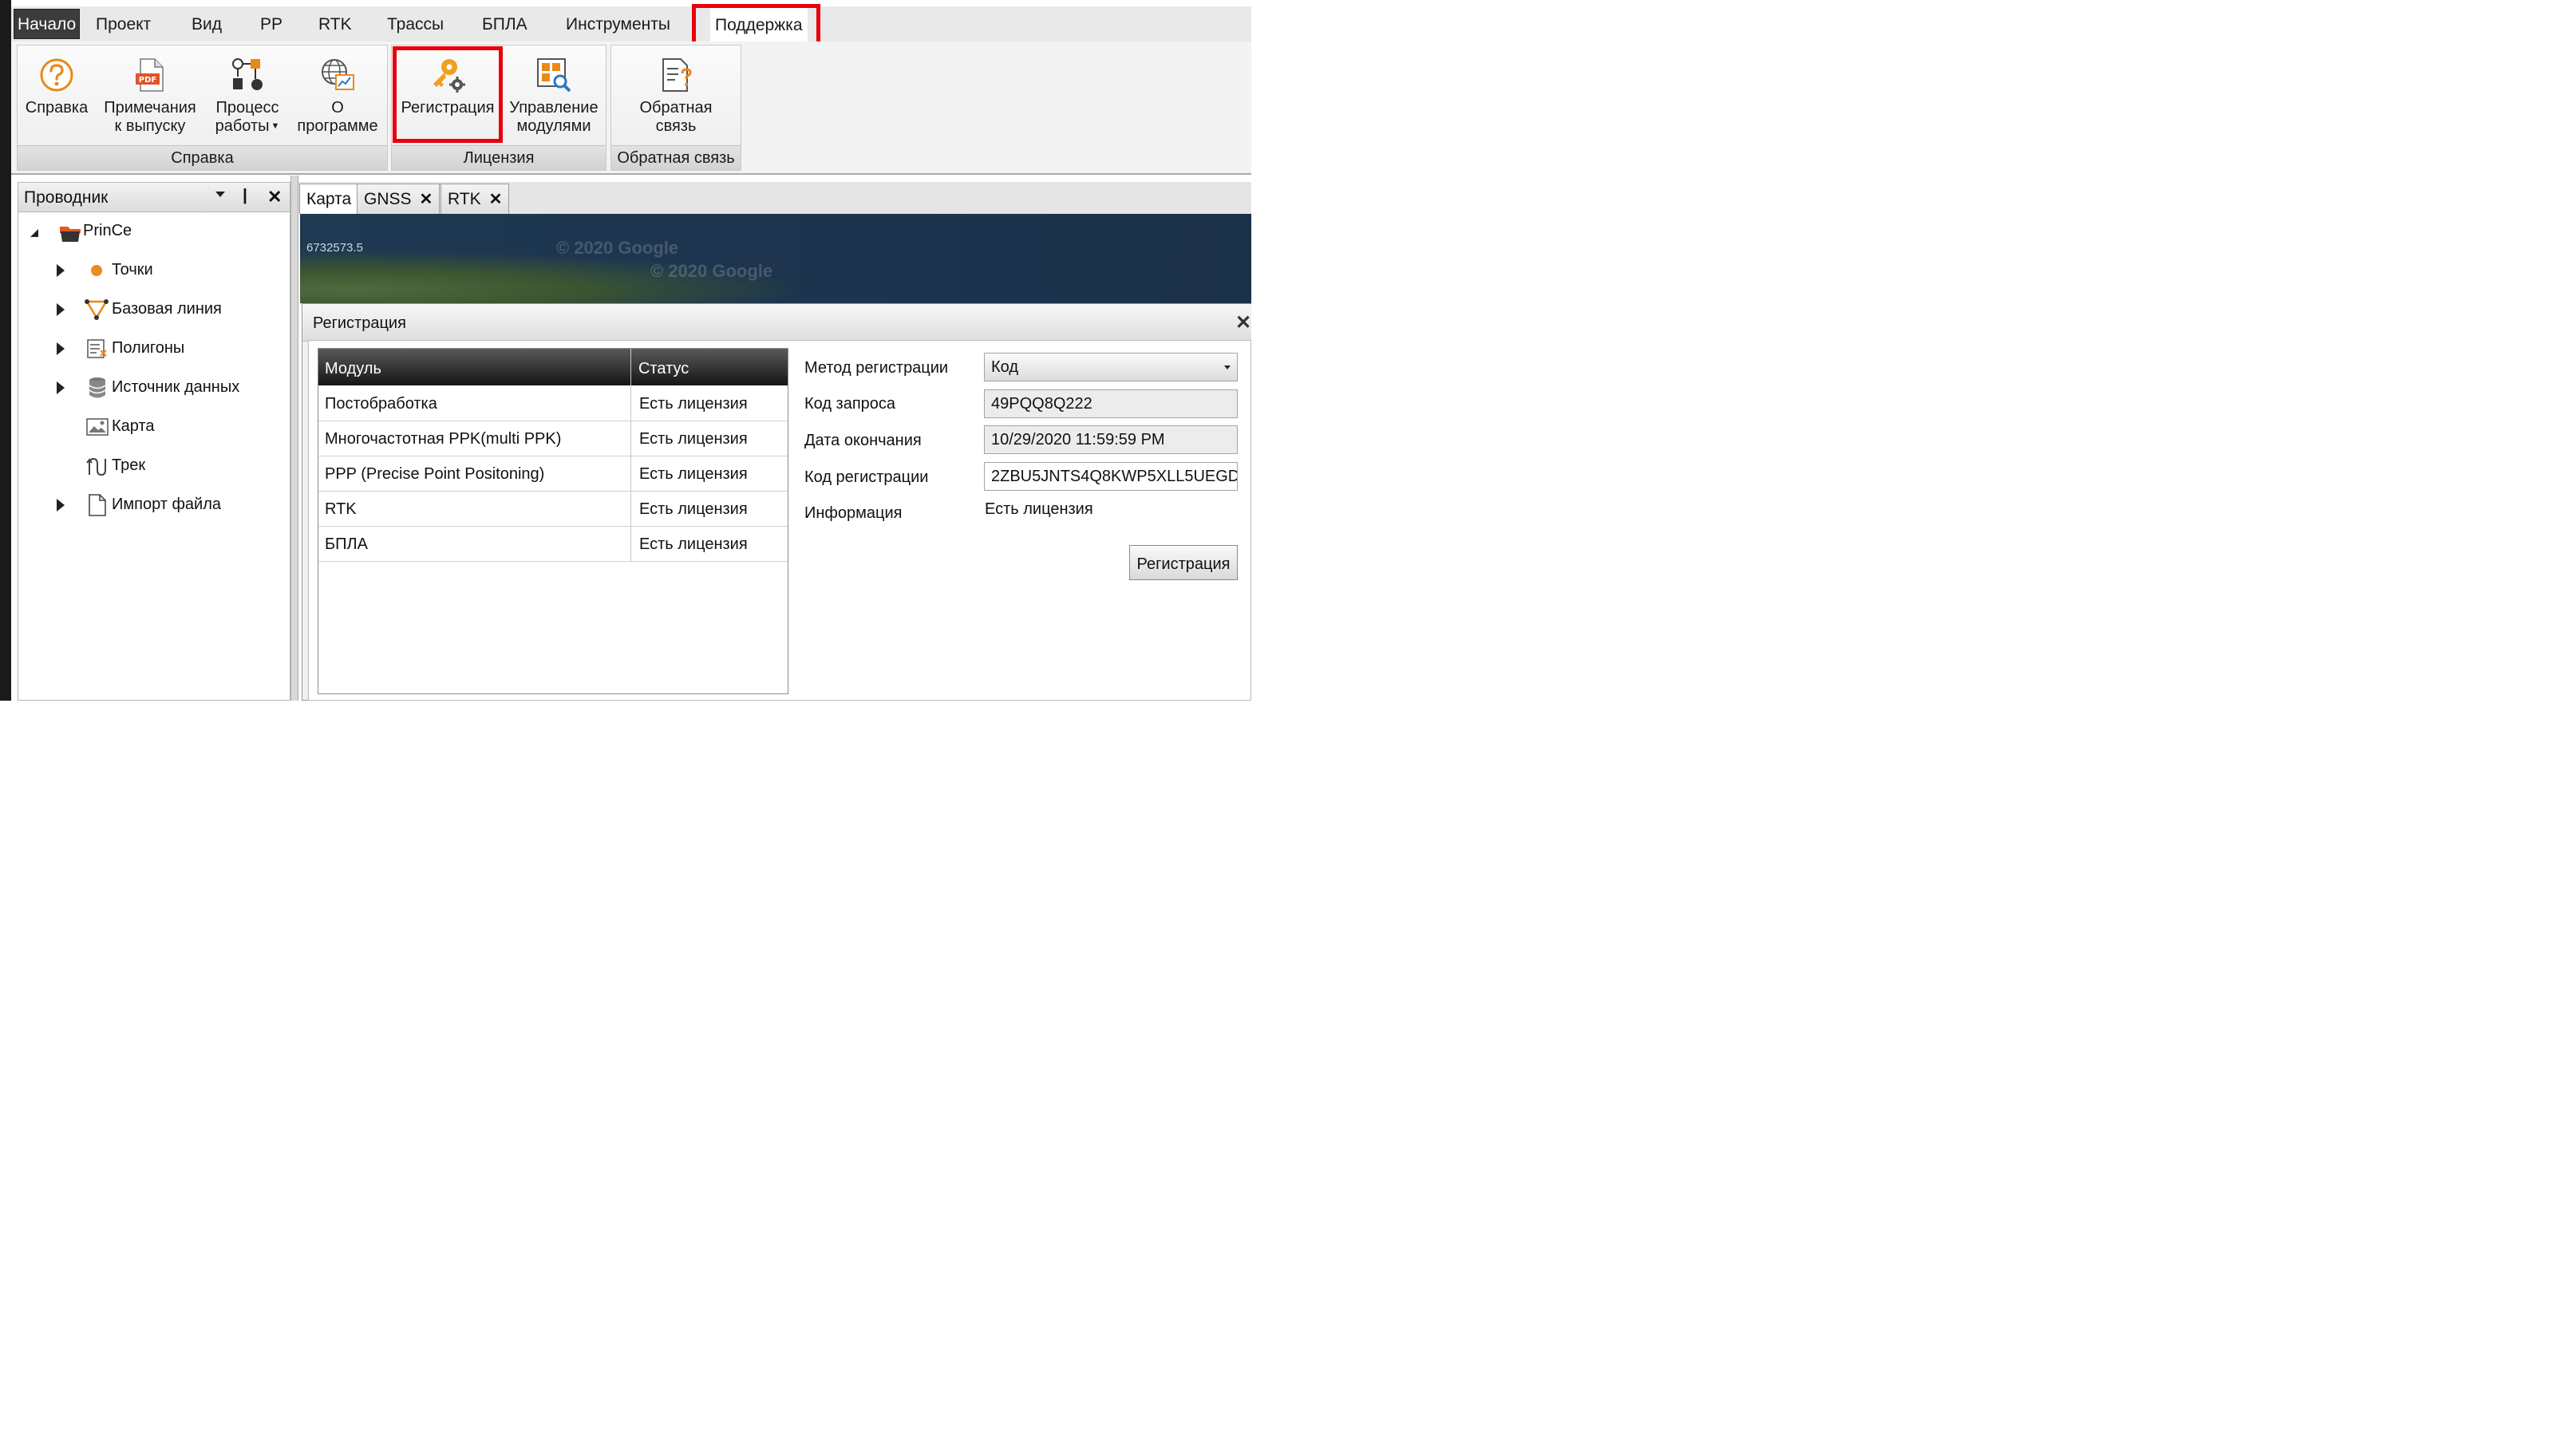 Image resolution: width=2576 pixels, height=1442 pixels. What do you see at coordinates (97, 469) in the screenshot?
I see `track-icon` at bounding box center [97, 469].